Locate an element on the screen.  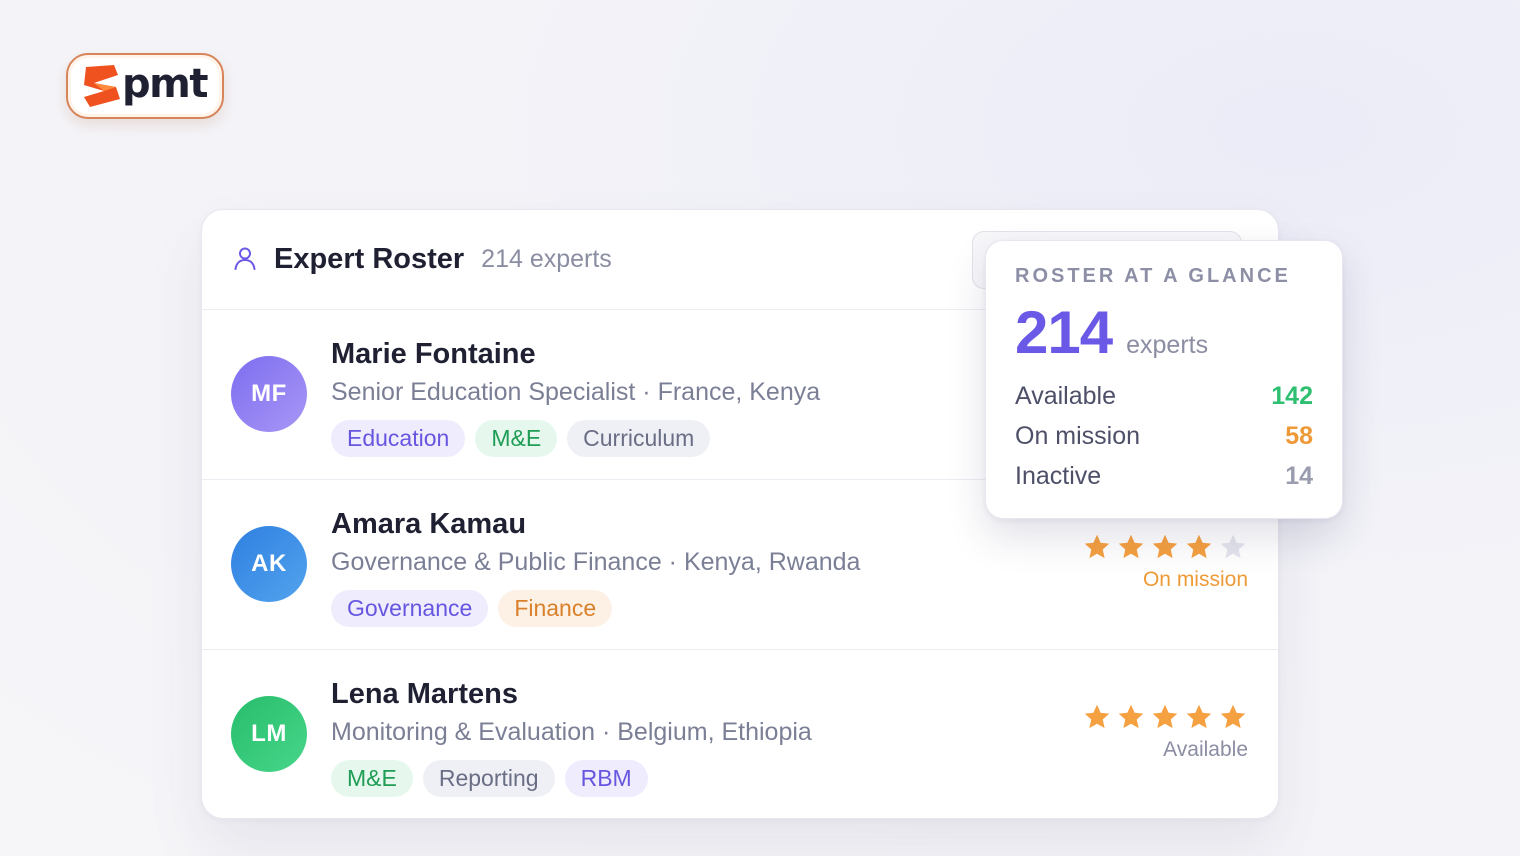
pmt-logo: pmt is located at coordinates (145, 86).